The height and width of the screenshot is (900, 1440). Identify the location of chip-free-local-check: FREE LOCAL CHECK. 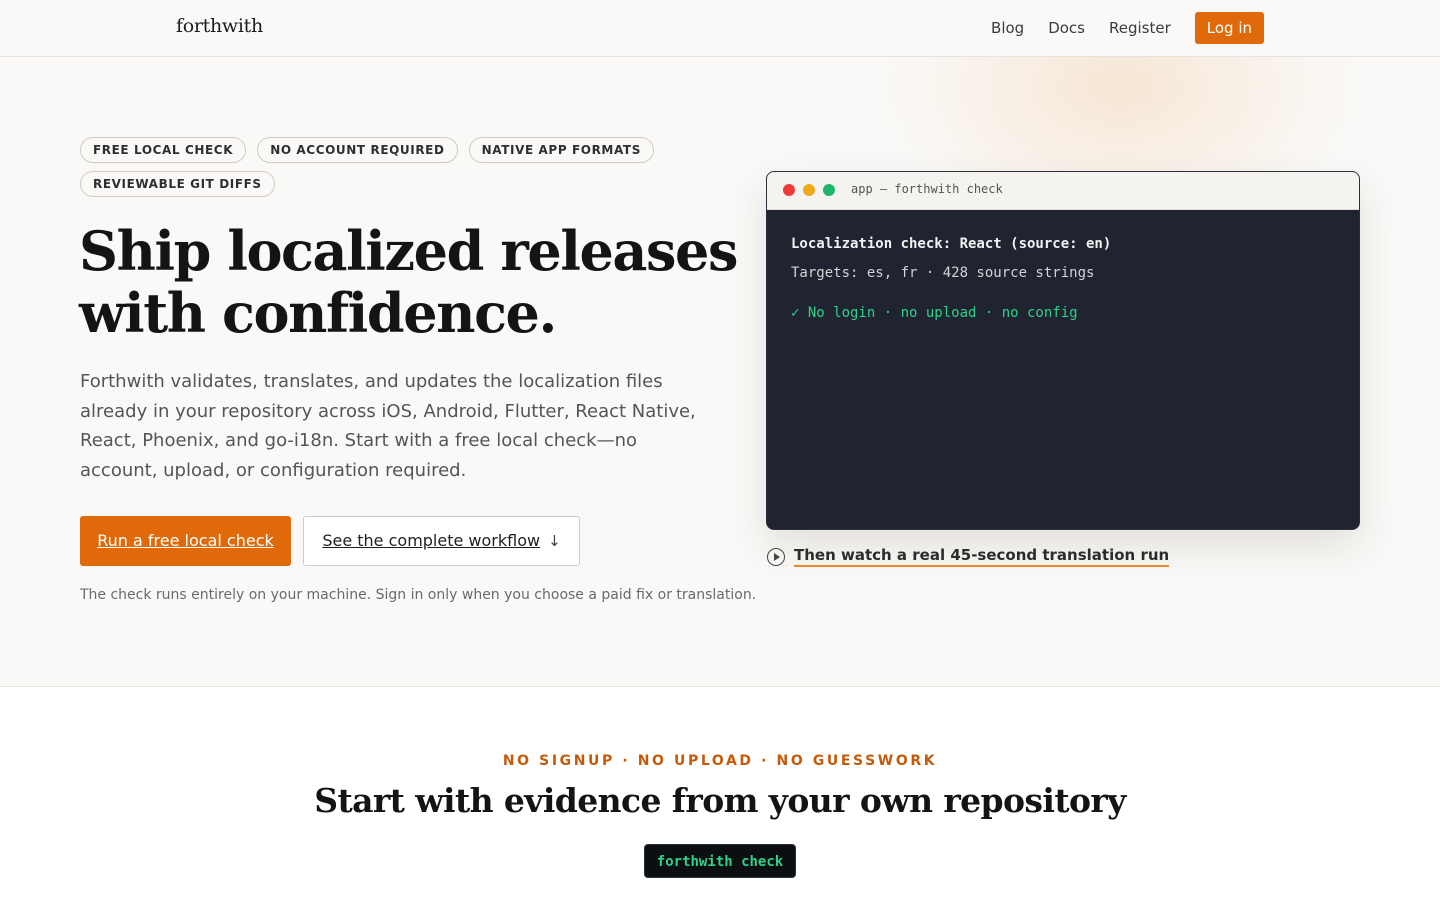
(163, 150).